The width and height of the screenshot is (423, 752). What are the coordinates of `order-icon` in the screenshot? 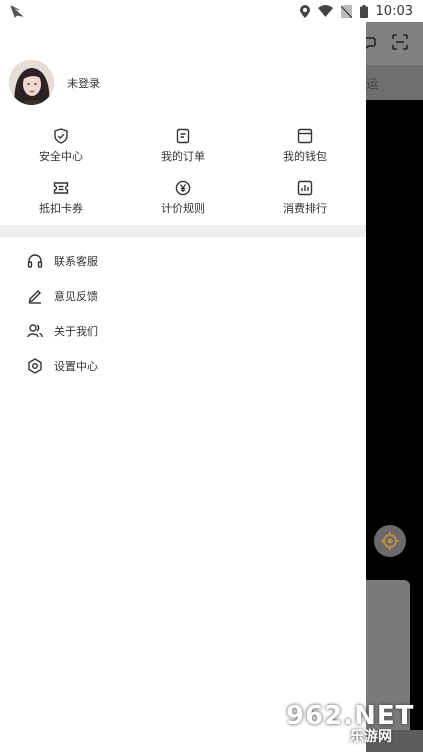 It's located at (183, 136).